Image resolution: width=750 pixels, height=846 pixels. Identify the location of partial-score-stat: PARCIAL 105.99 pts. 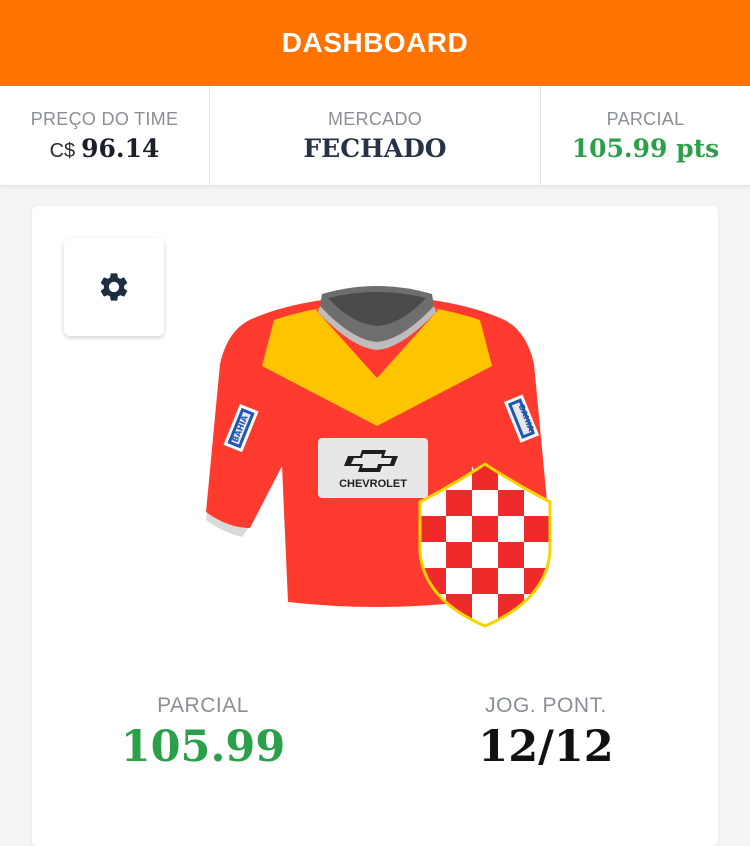
(645, 135).